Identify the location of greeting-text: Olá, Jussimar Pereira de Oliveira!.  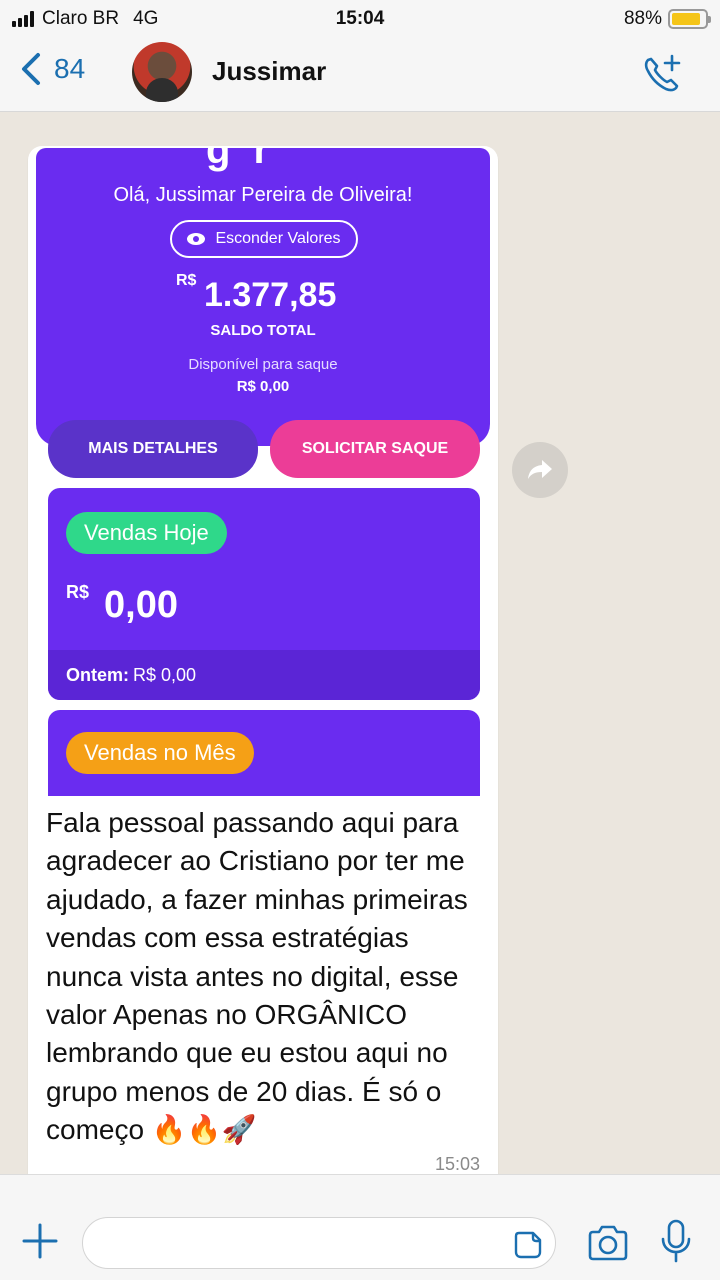
(263, 195).